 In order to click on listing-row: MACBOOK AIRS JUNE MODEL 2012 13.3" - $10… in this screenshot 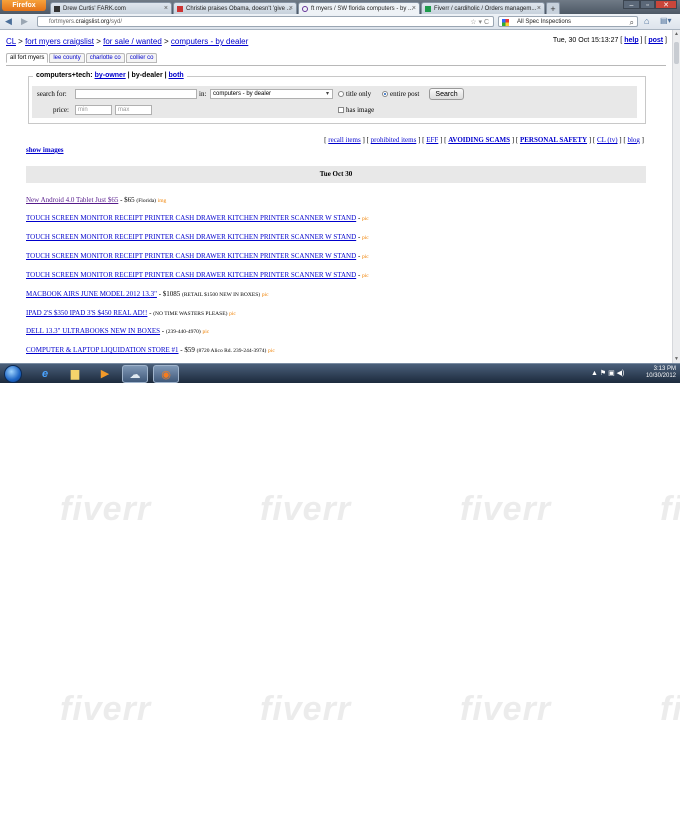, I will do `click(147, 294)`.